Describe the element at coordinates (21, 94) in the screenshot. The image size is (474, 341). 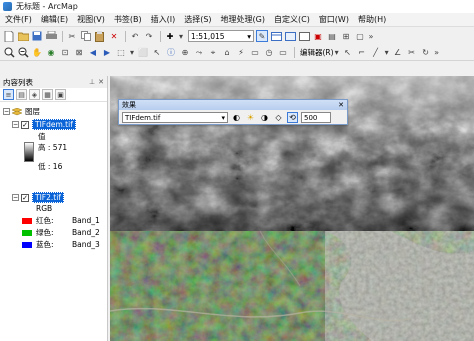
I see `list-by-source-icon: ▤` at that location.